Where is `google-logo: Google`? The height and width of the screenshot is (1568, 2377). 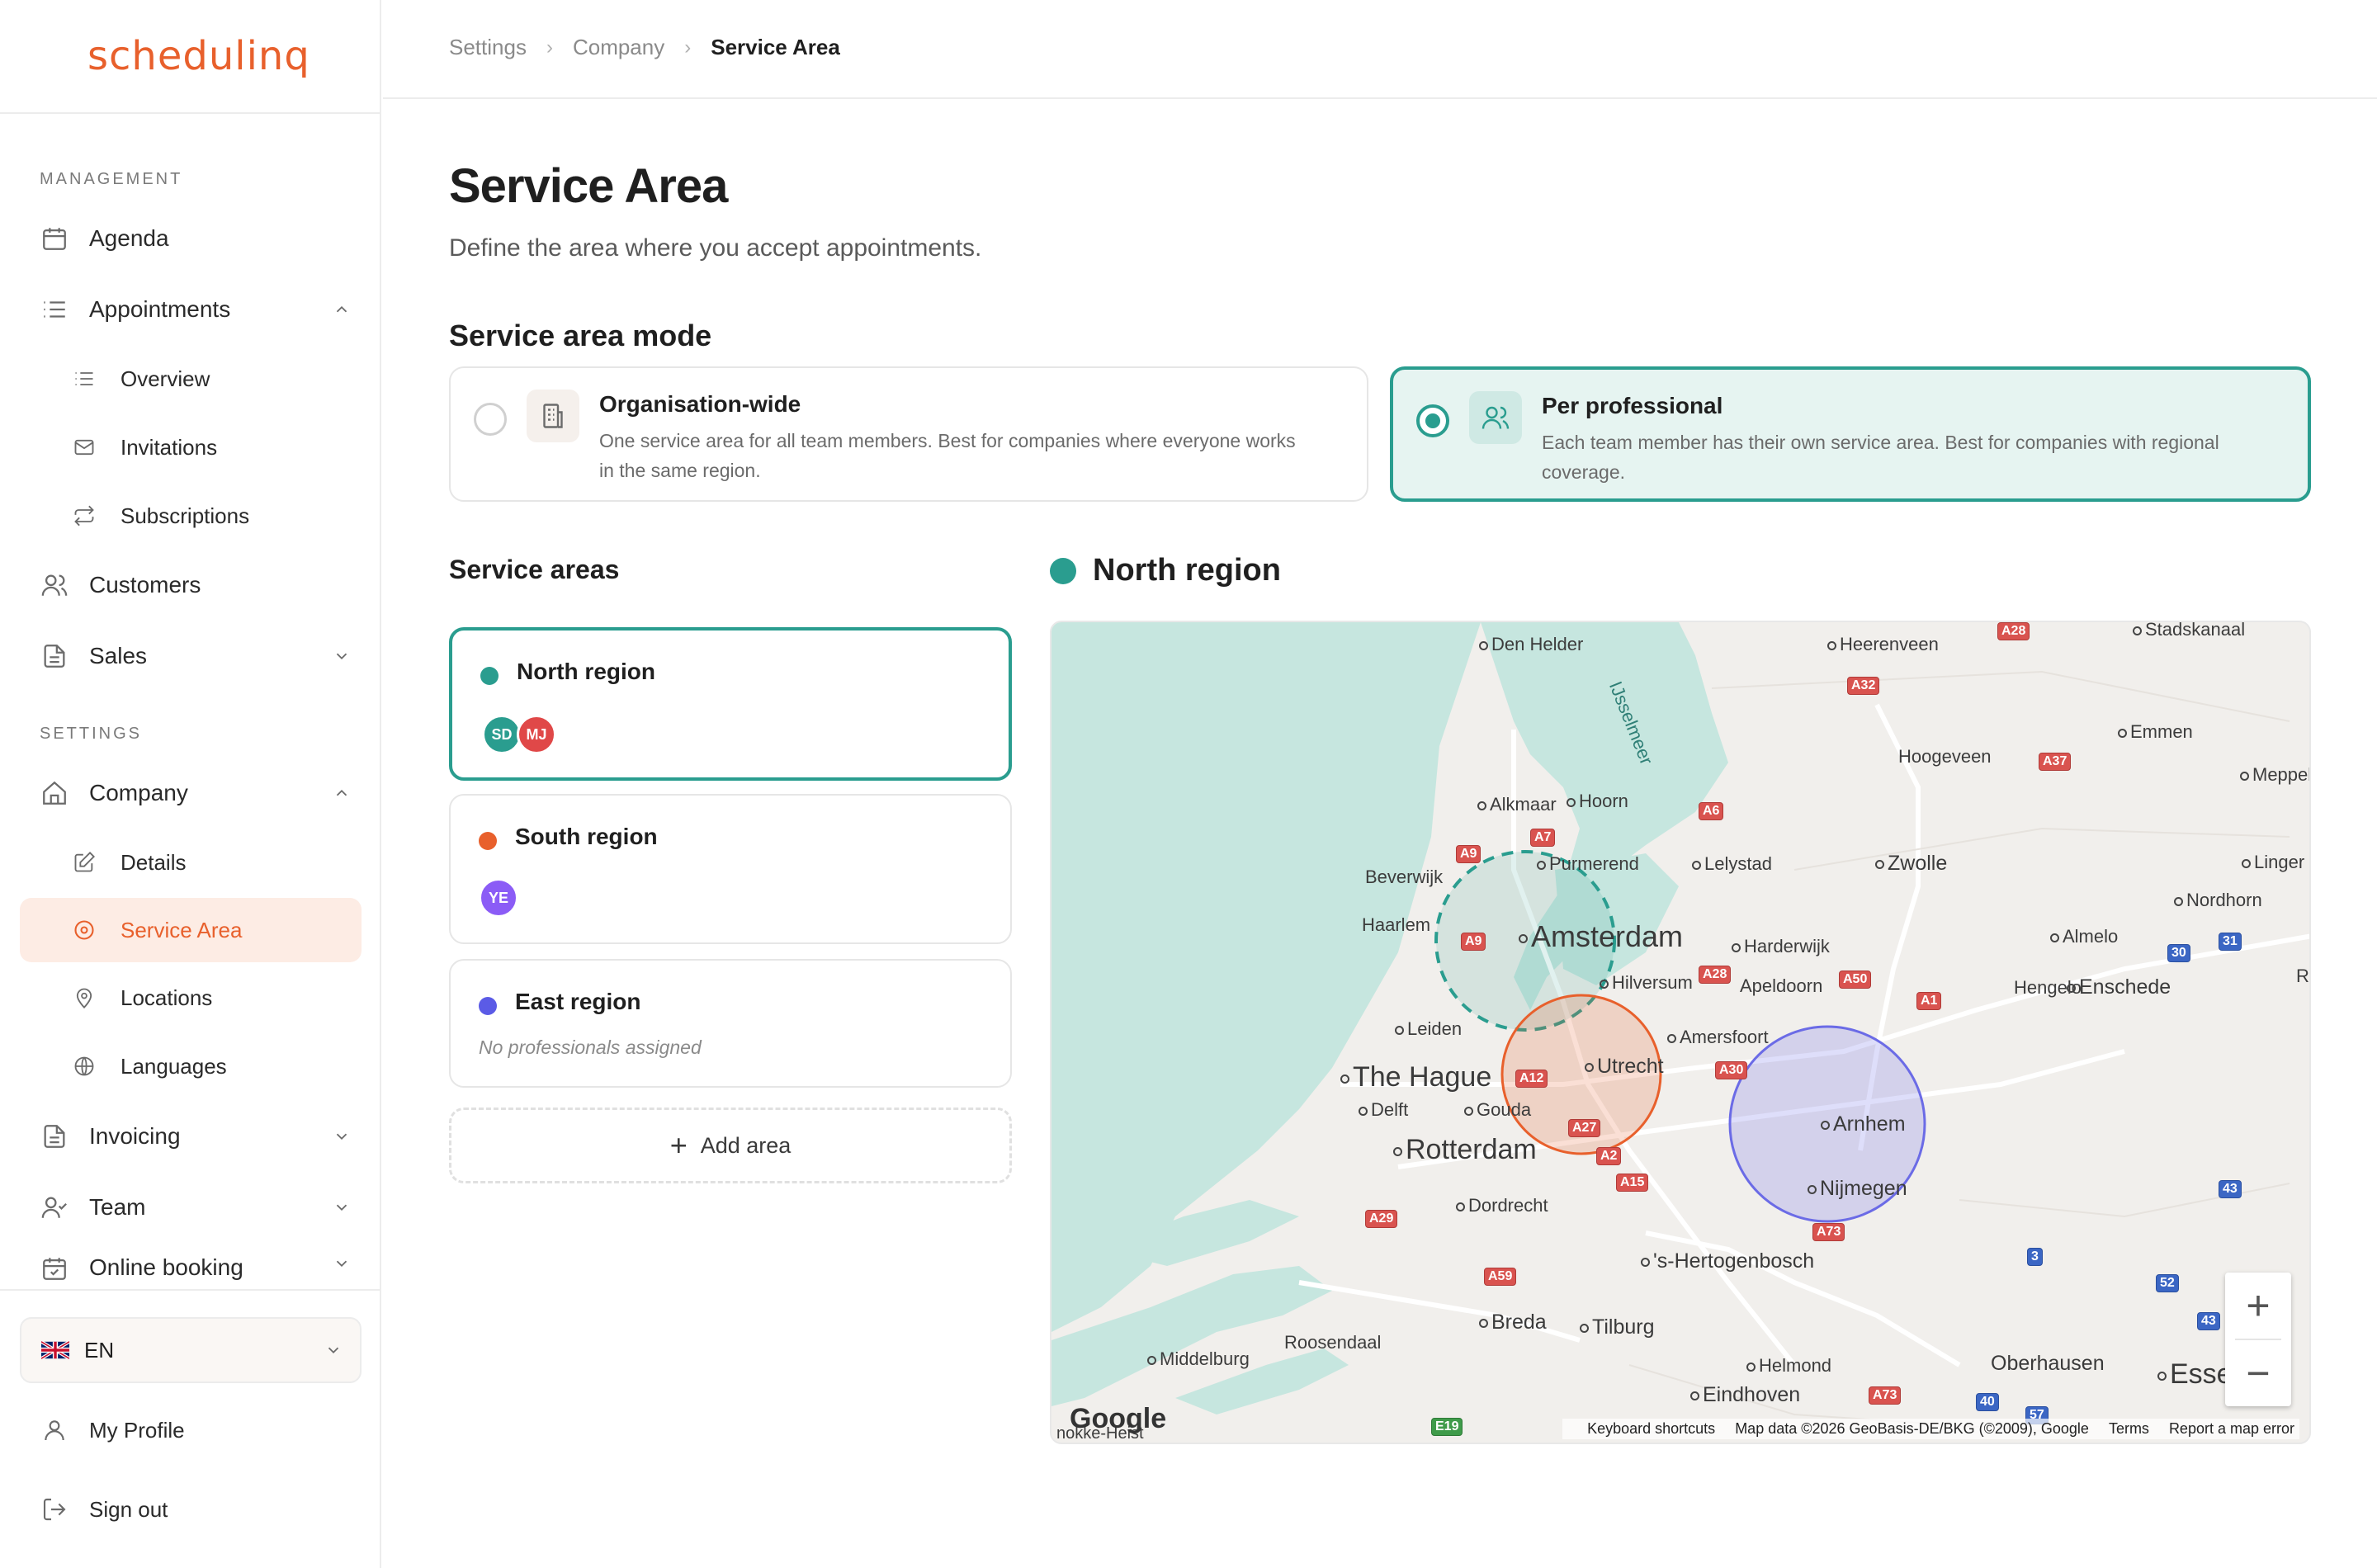 google-logo: Google is located at coordinates (1118, 1419).